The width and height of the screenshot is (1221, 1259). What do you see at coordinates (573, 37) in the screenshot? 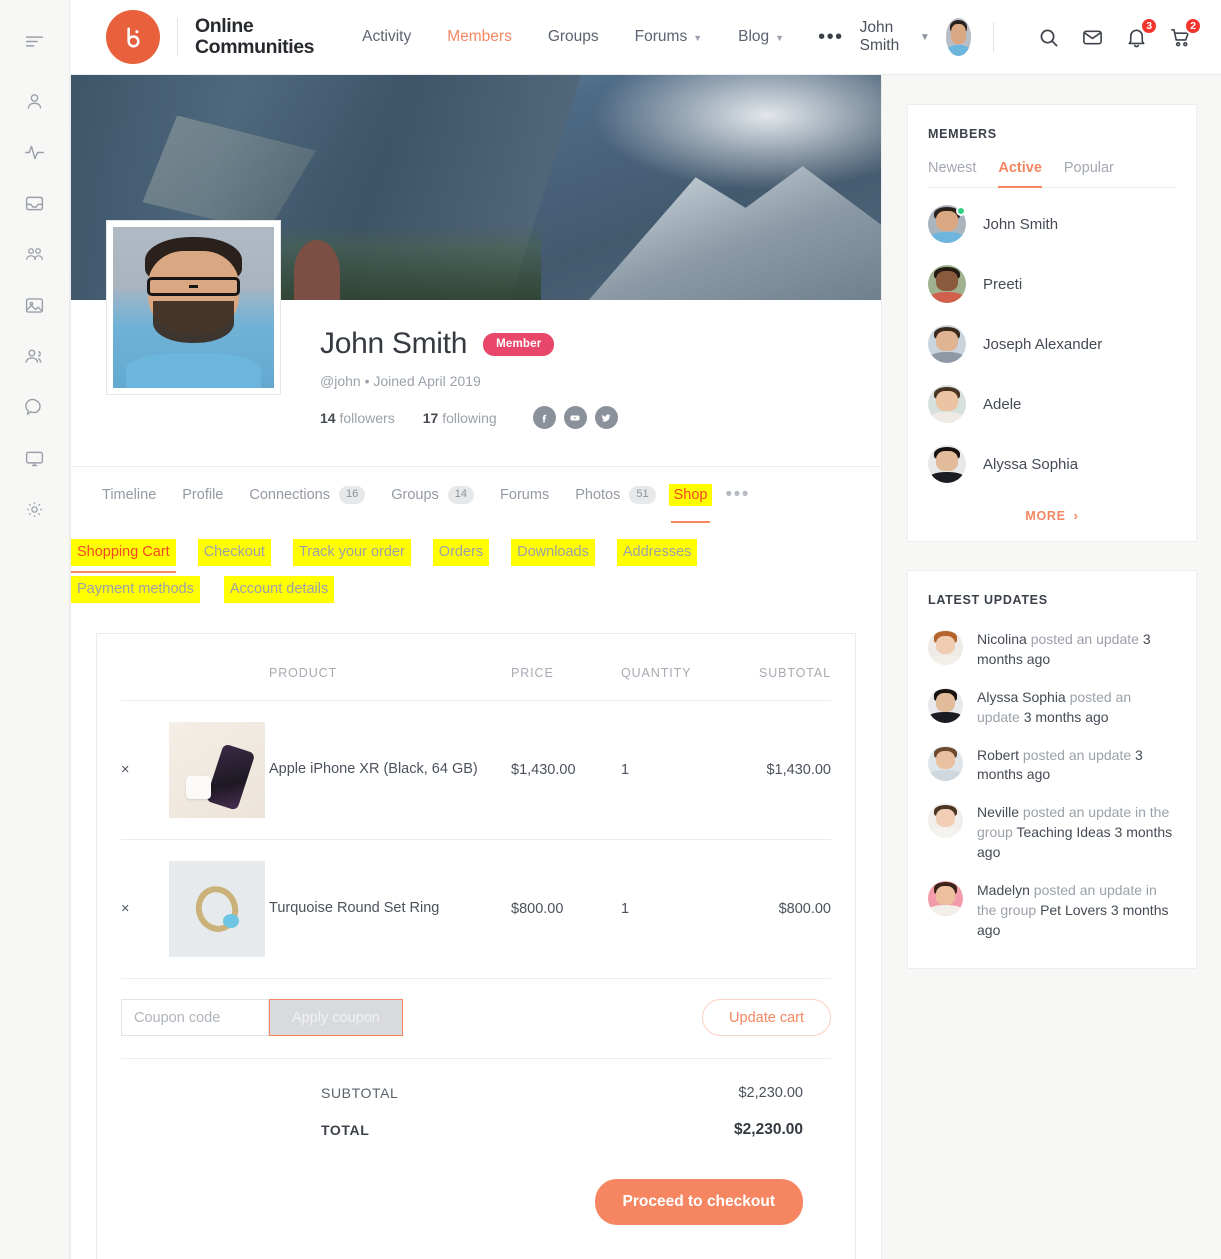
I see `nav-item-groups: Groups` at bounding box center [573, 37].